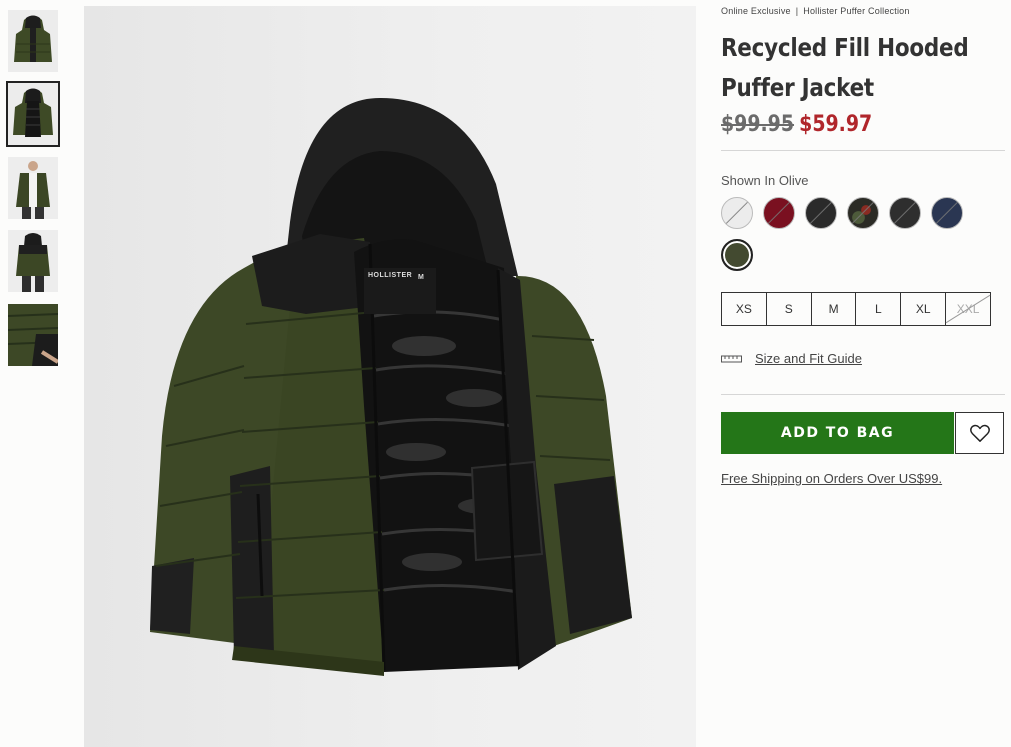  Describe the element at coordinates (390, 275) in the screenshot. I see `label-brand-text: HOLLISTER` at that location.